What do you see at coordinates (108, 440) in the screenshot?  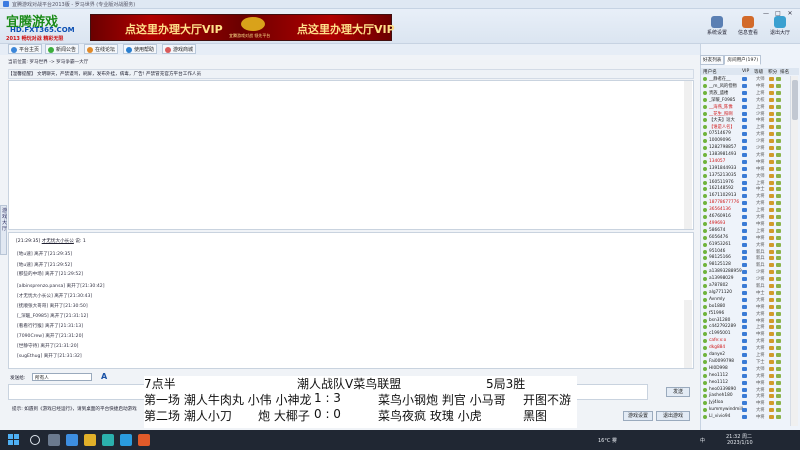 I see `app-icon-teal` at bounding box center [108, 440].